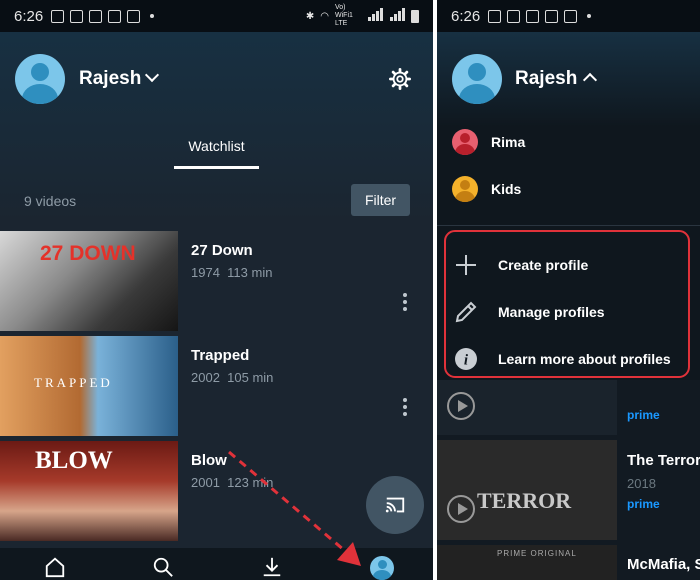 This screenshot has width=700, height=580. I want to click on status-bar: 6:26 ✱ ◠ Vo) WiFi1 LTE, so click(216, 16).